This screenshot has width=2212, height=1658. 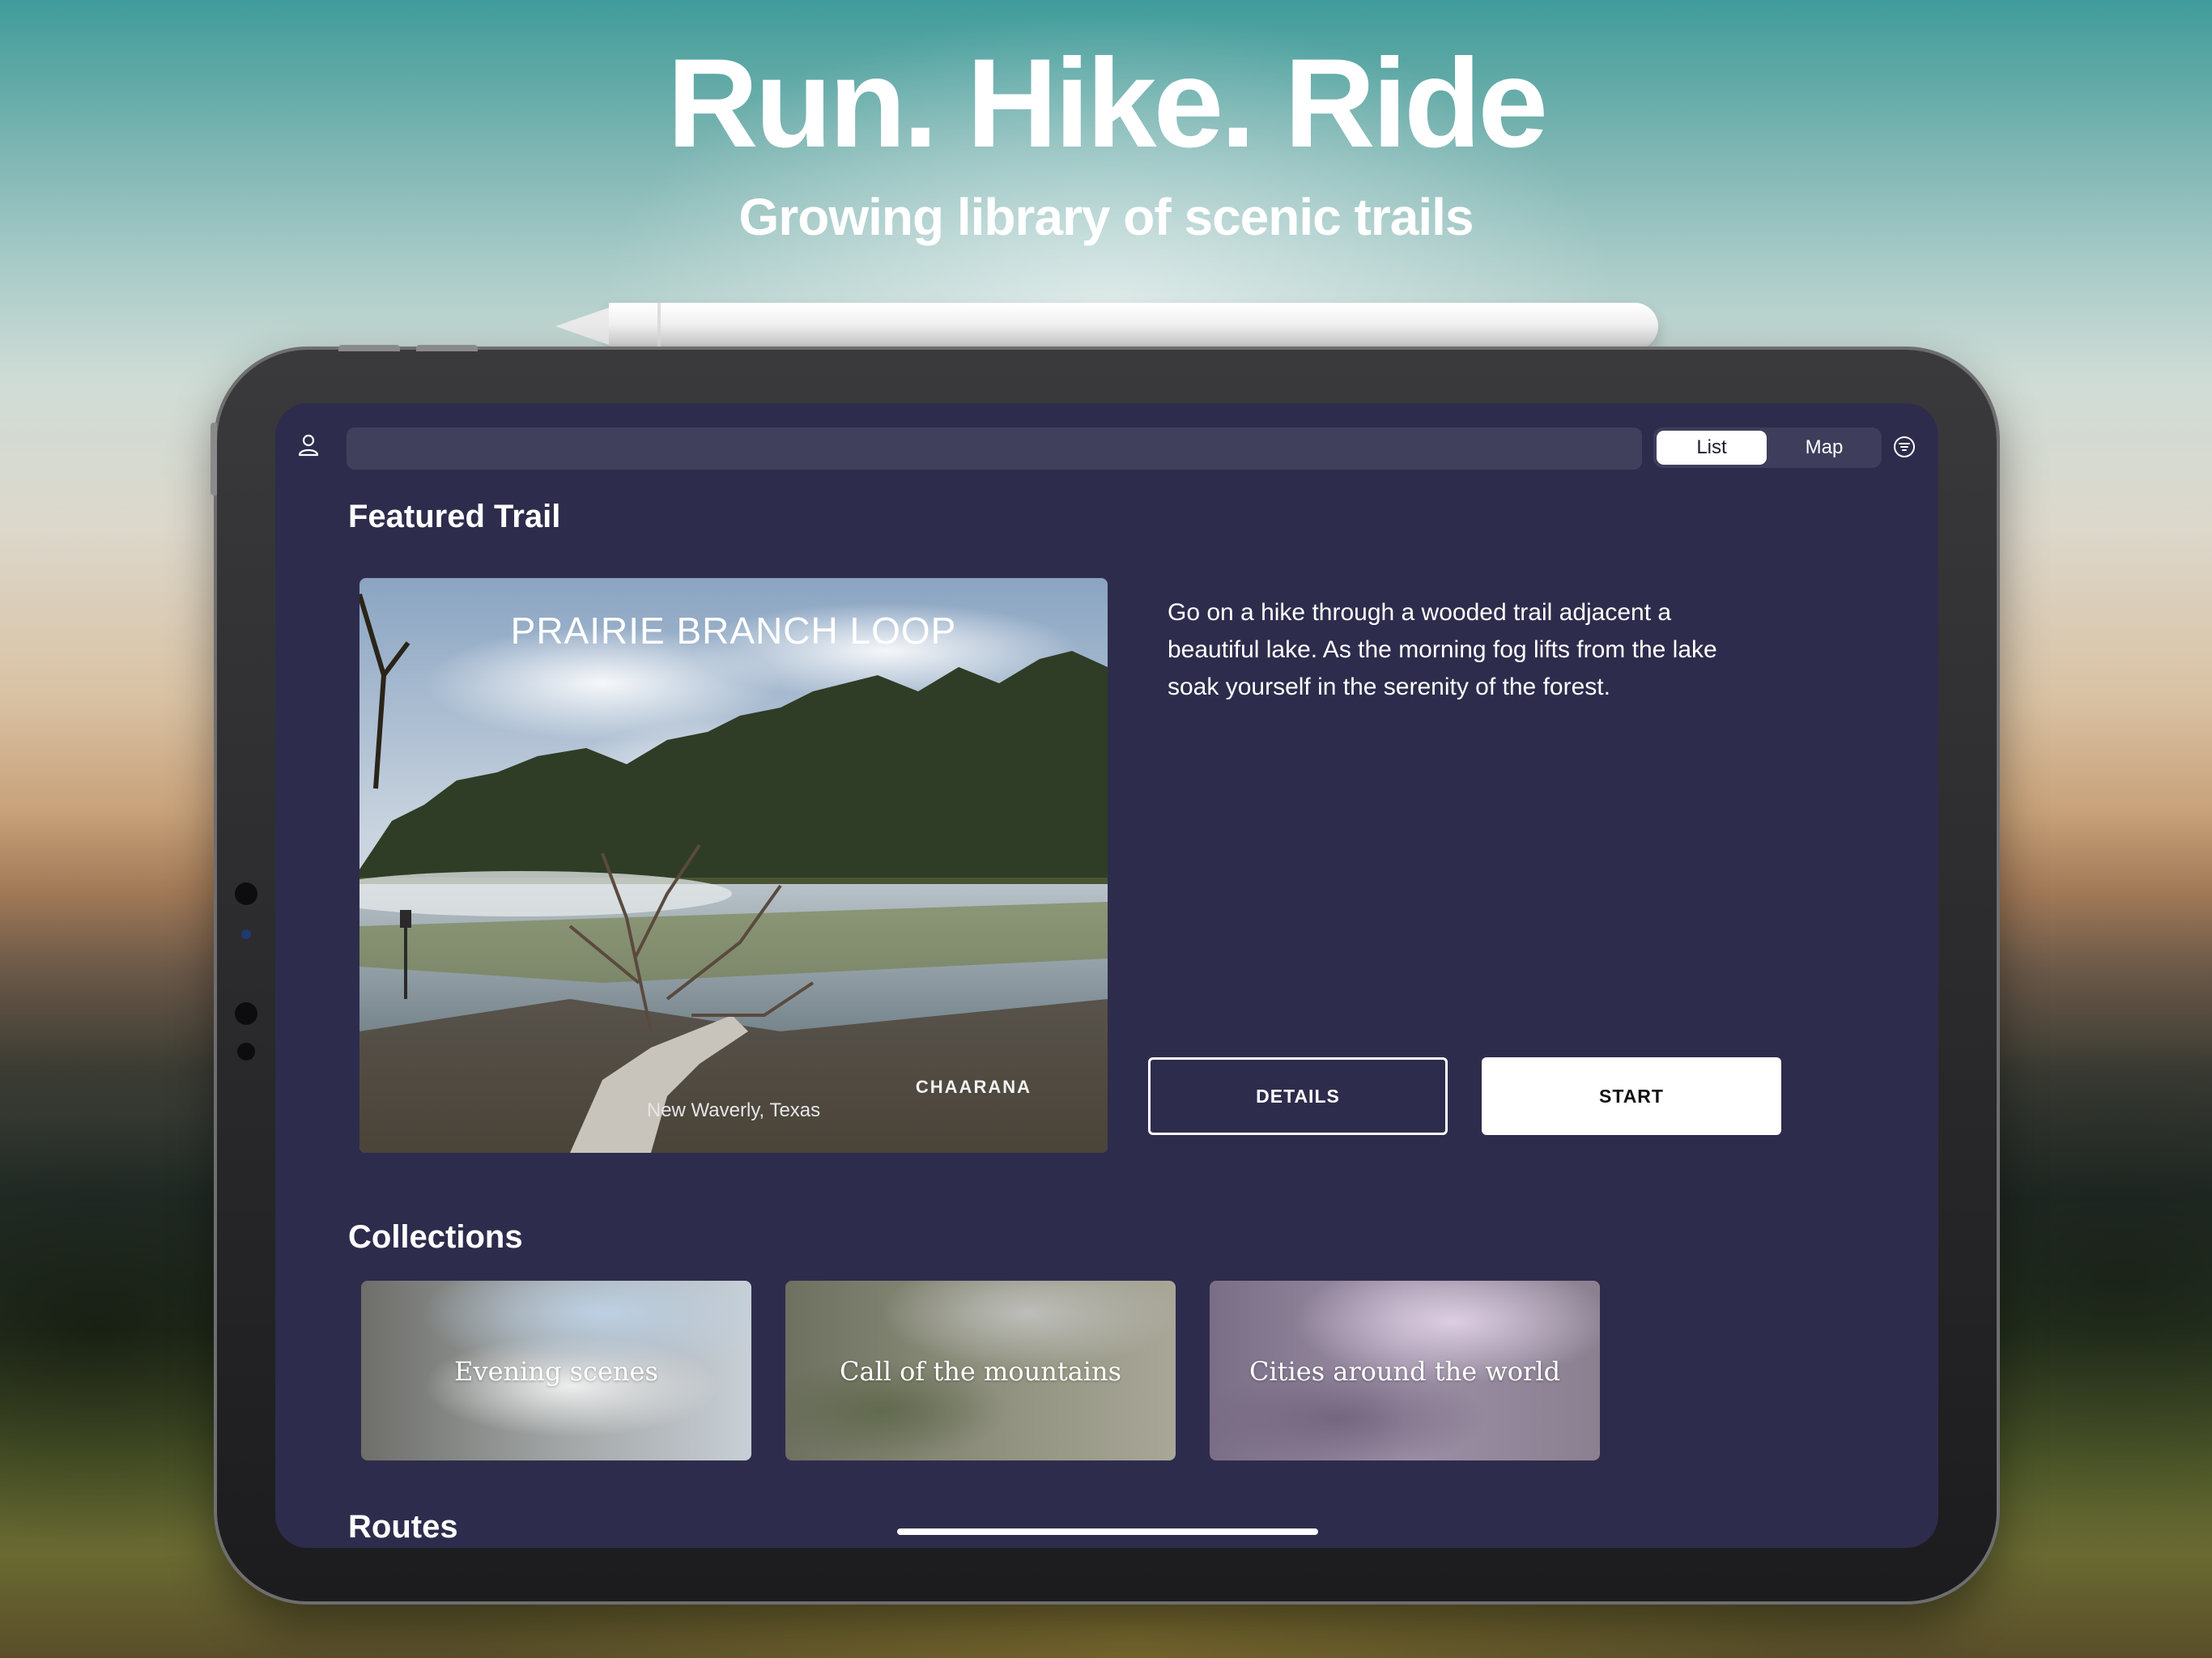 What do you see at coordinates (1767, 447) in the screenshot?
I see `view-mode-segmented-control: List Map` at bounding box center [1767, 447].